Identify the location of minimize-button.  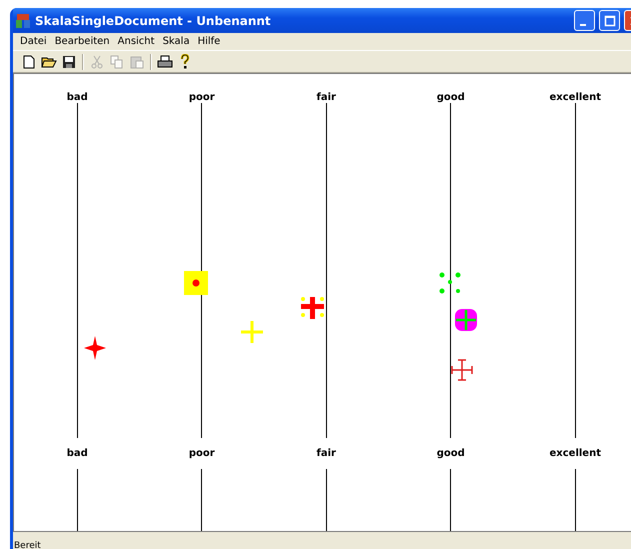
(584, 20).